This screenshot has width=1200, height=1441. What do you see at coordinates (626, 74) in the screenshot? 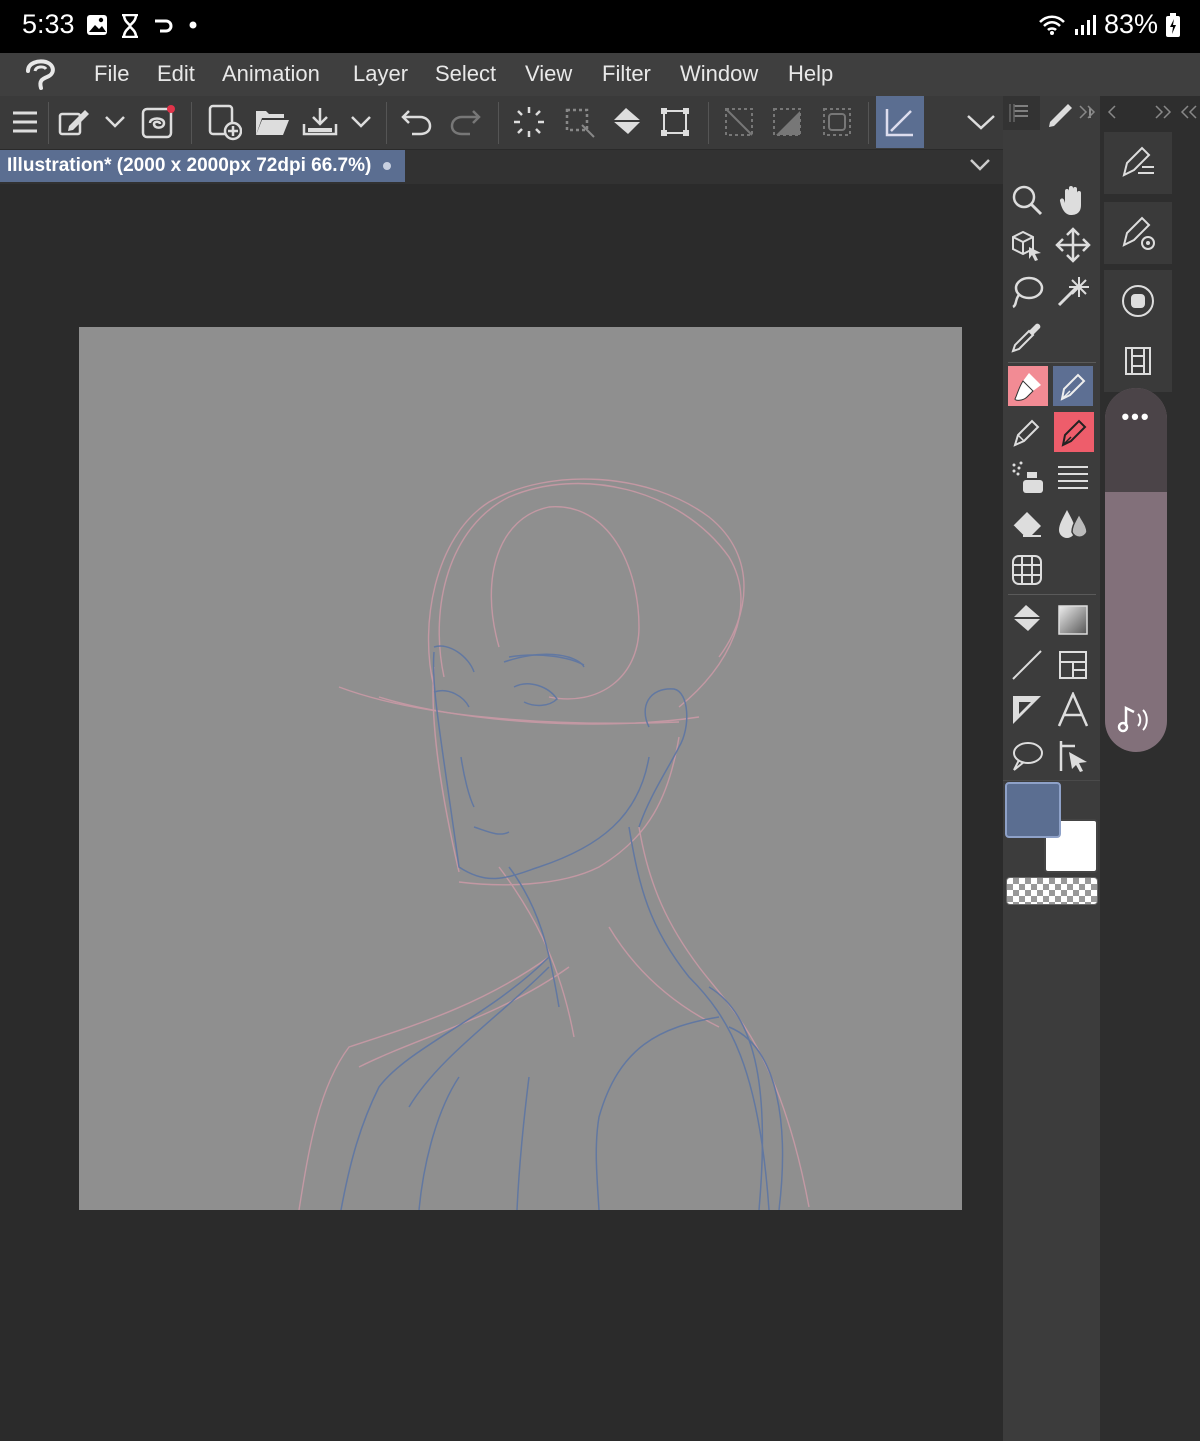
I see `menu-filter: Filter` at bounding box center [626, 74].